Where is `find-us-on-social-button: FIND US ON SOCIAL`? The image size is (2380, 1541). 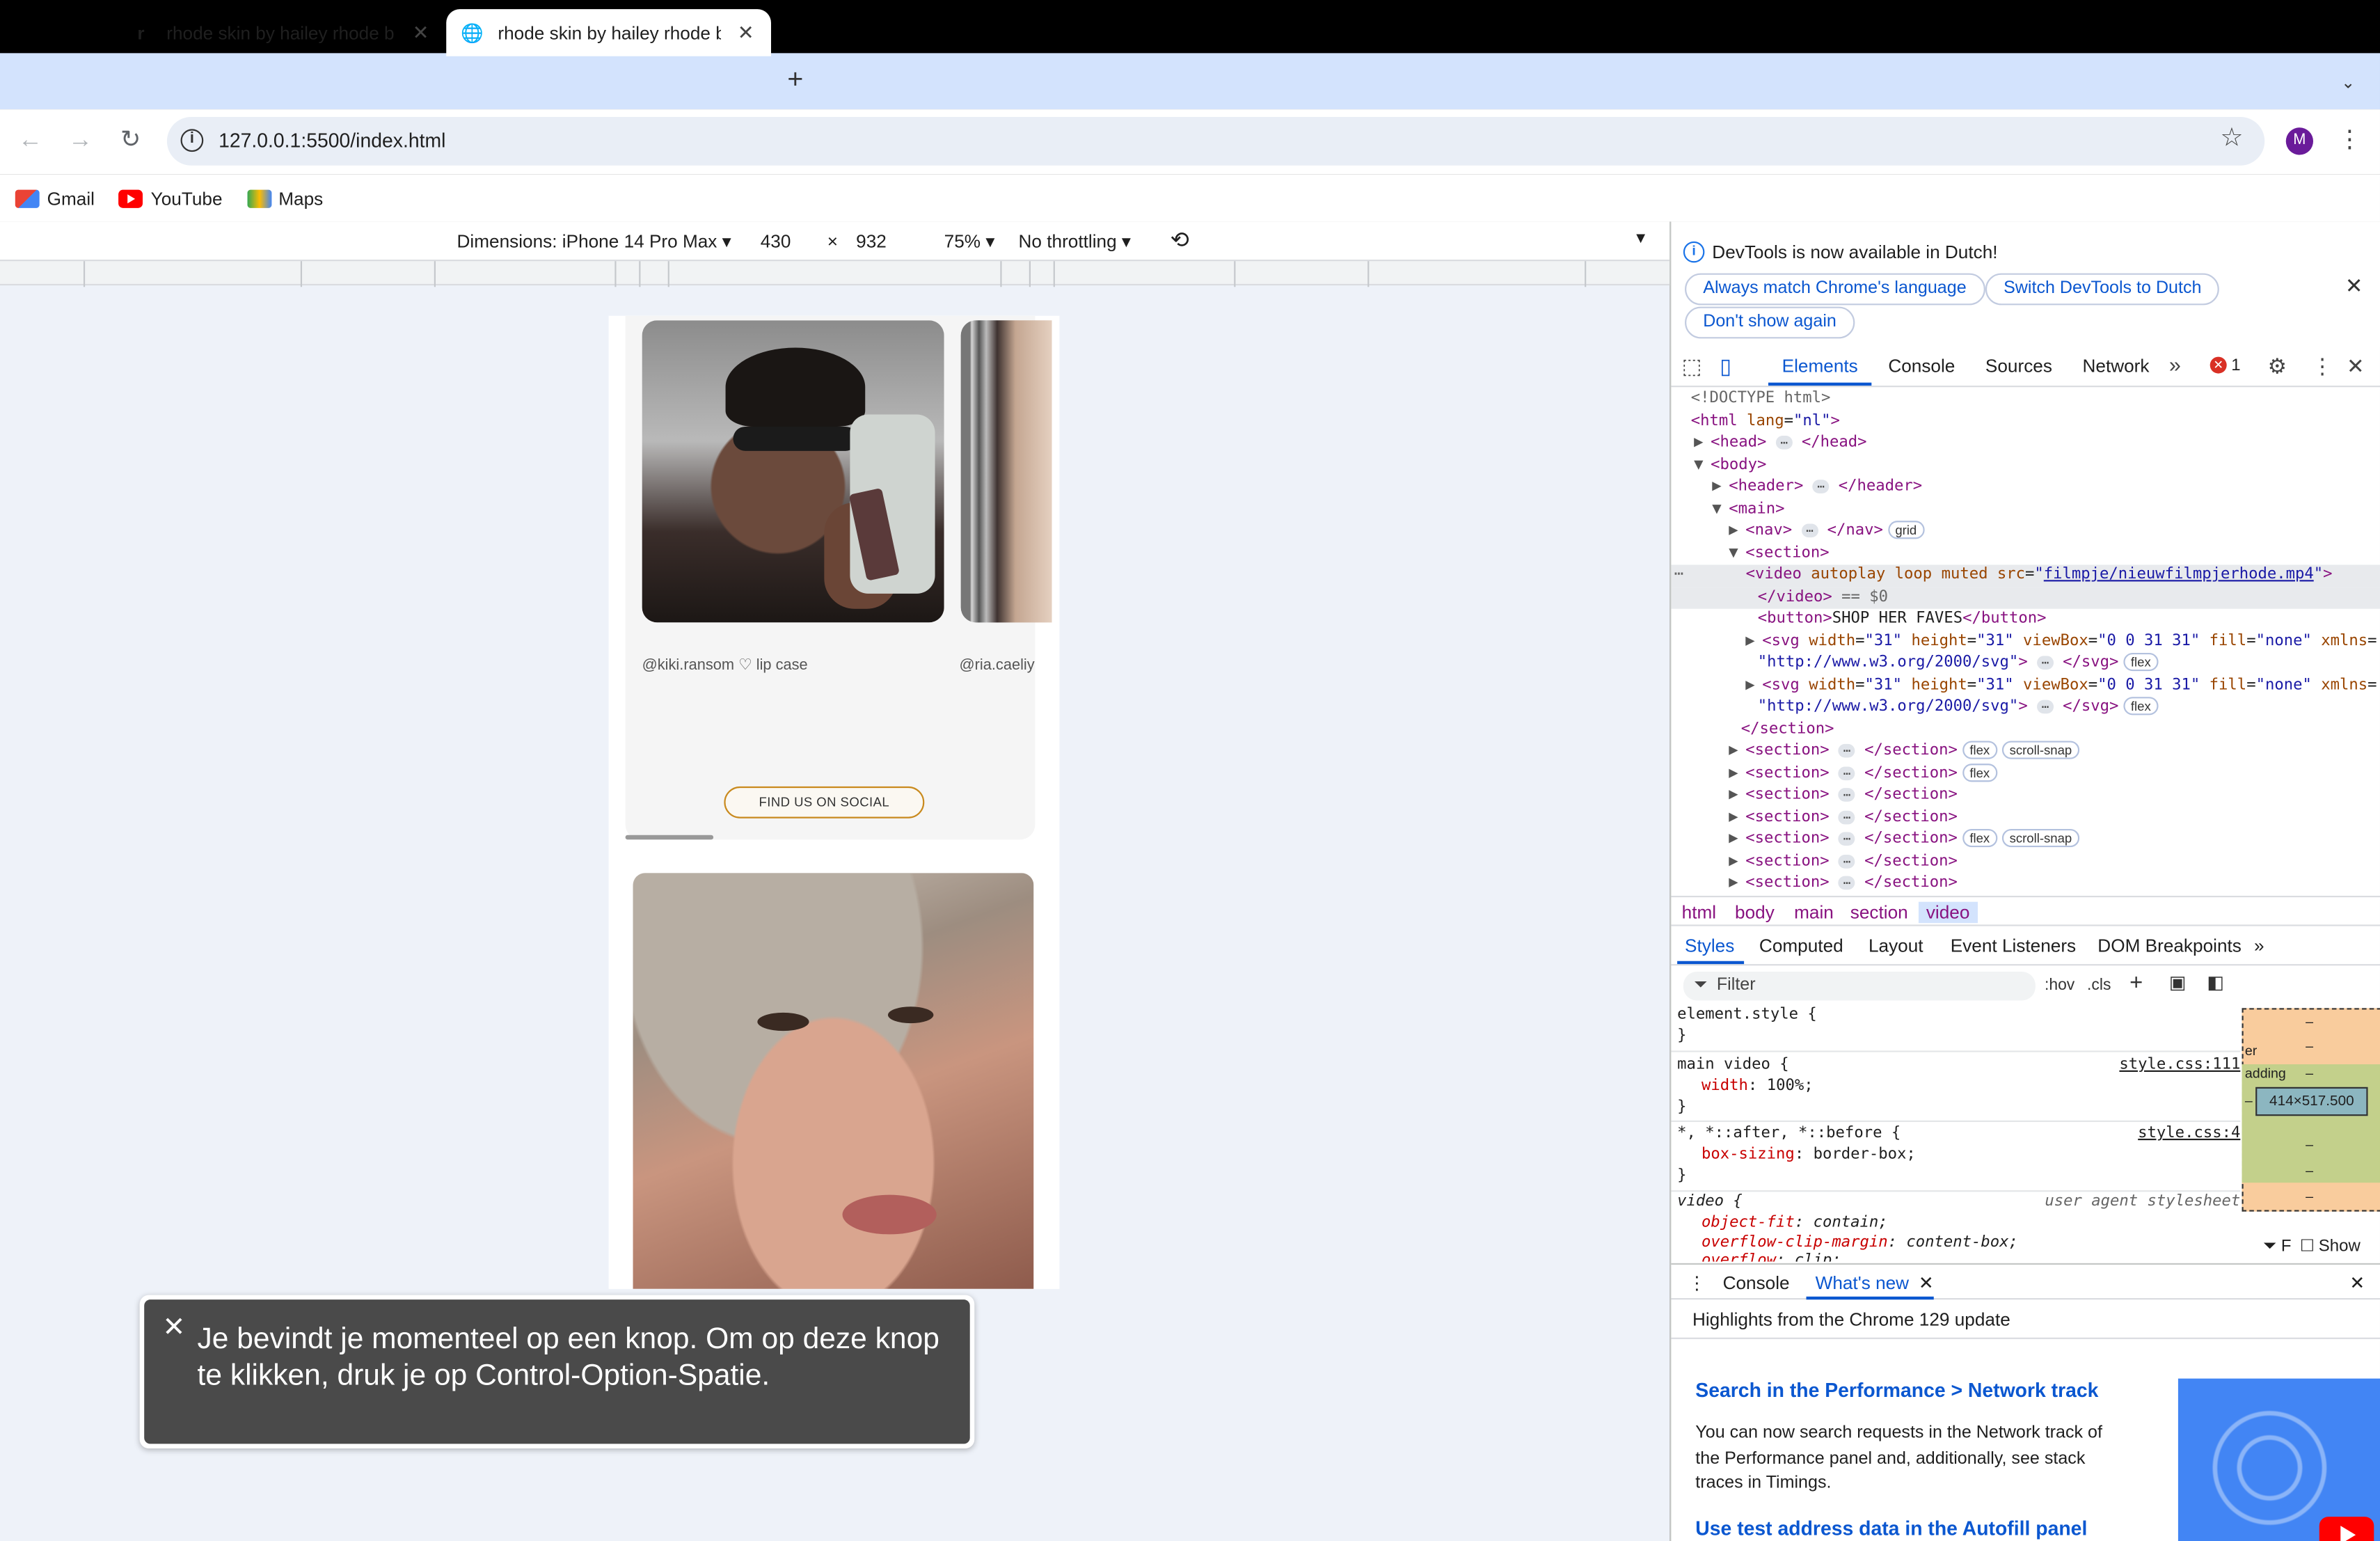
find-us-on-social-button: FIND US ON SOCIAL is located at coordinates (824, 802).